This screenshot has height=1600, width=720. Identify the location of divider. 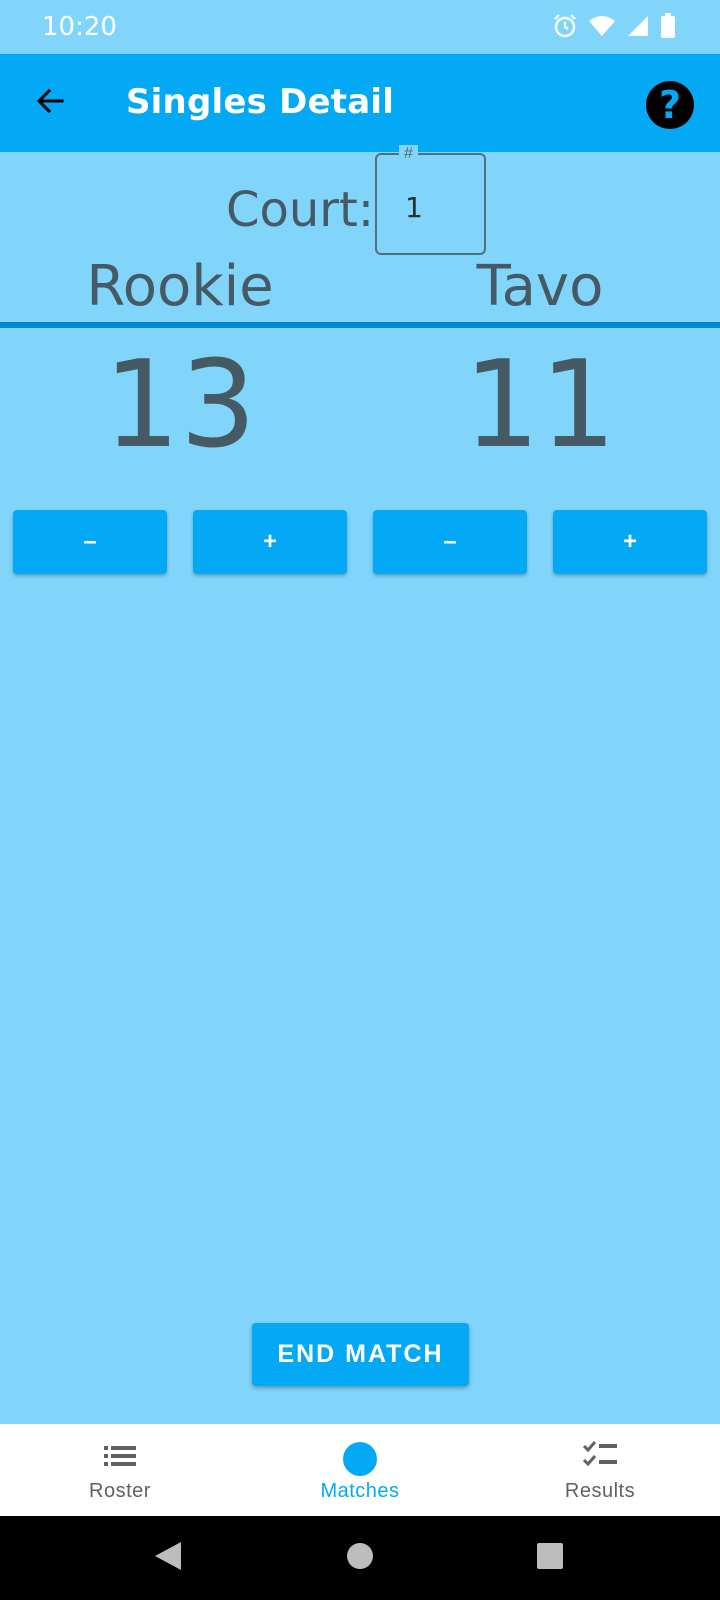
(360, 325).